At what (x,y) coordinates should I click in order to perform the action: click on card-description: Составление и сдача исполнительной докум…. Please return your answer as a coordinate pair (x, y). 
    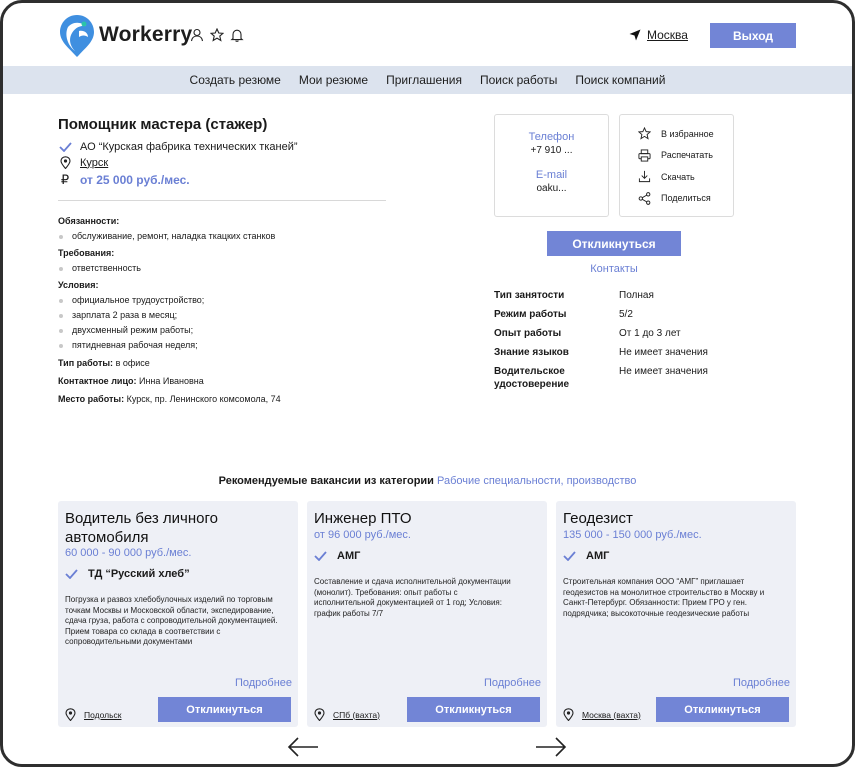
    Looking at the image, I should click on (412, 597).